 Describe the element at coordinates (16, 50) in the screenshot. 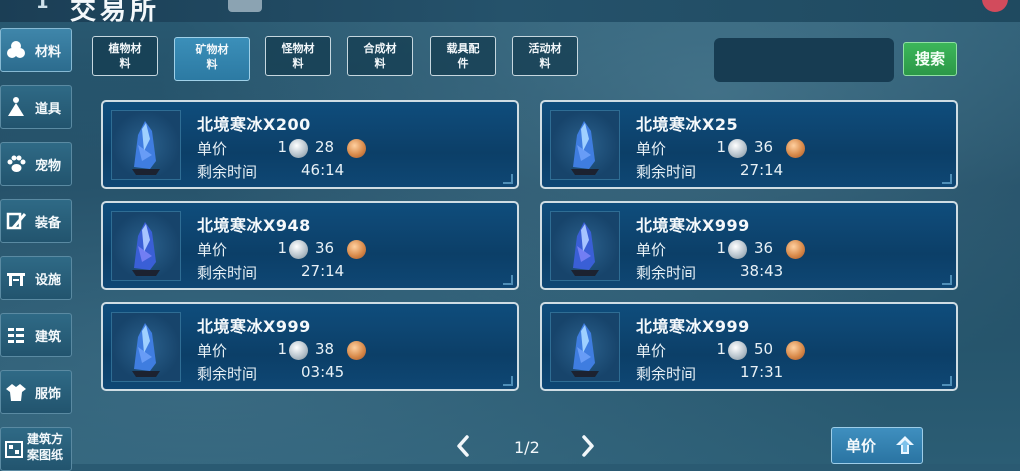

I see `materials-icon` at that location.